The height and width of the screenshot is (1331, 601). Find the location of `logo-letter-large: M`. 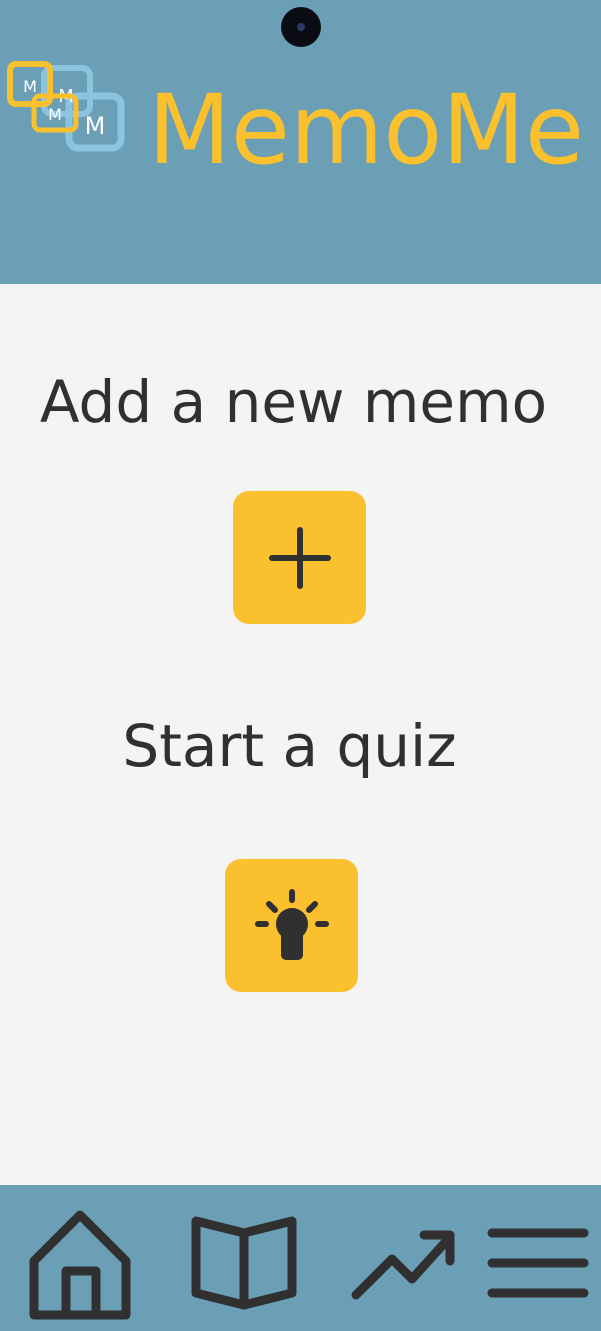

logo-letter-large: M is located at coordinates (95, 126).